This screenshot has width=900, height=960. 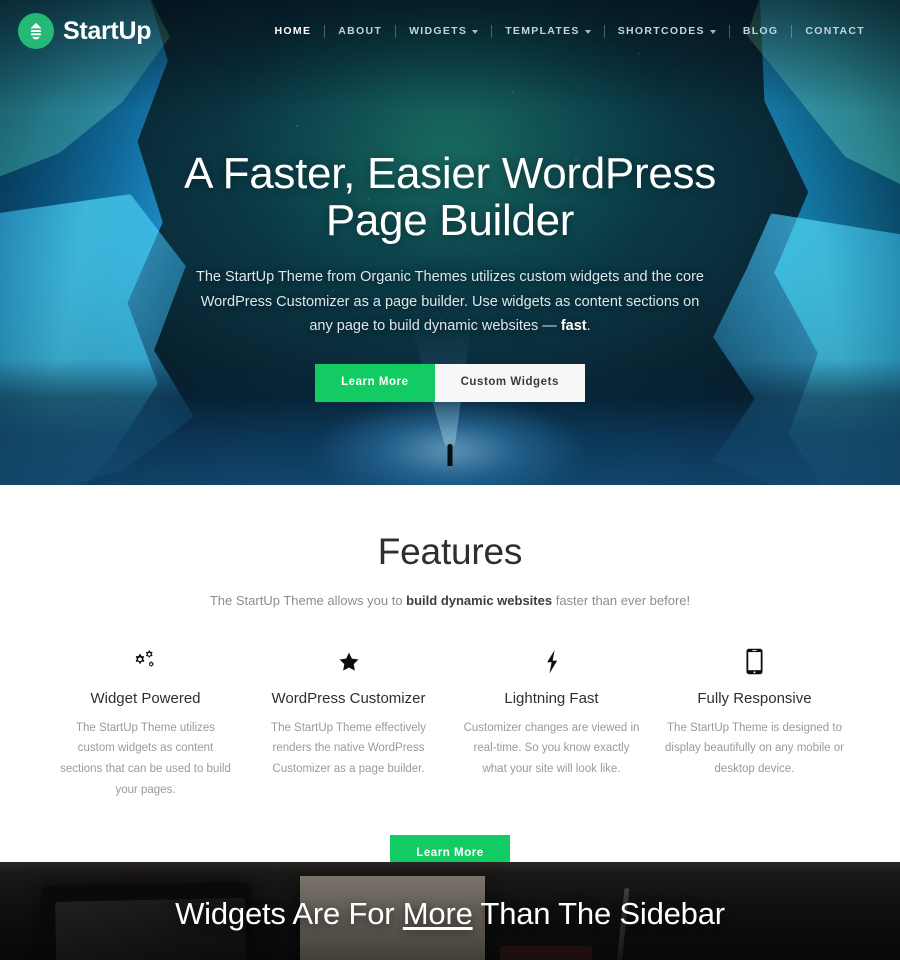 What do you see at coordinates (509, 383) in the screenshot?
I see `hero-custom-widgets-button: Custom Widgets` at bounding box center [509, 383].